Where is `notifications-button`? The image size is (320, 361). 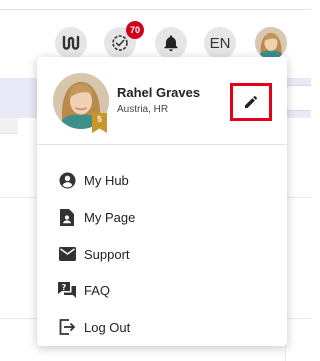 notifications-button is located at coordinates (171, 43).